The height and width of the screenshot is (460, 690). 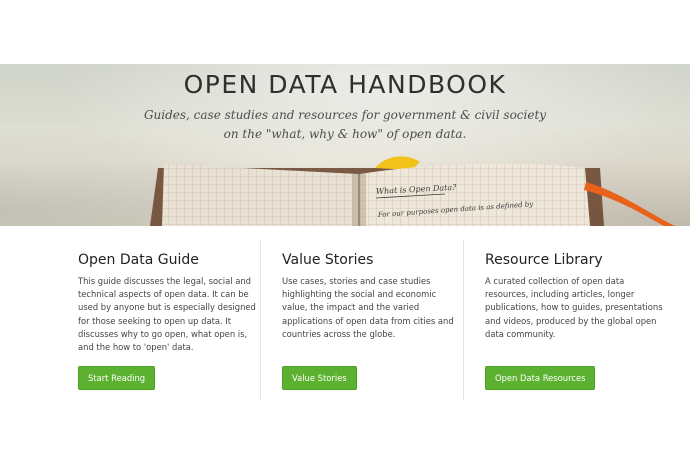 What do you see at coordinates (138, 260) in the screenshot?
I see `card-title: Open Data Guide` at bounding box center [138, 260].